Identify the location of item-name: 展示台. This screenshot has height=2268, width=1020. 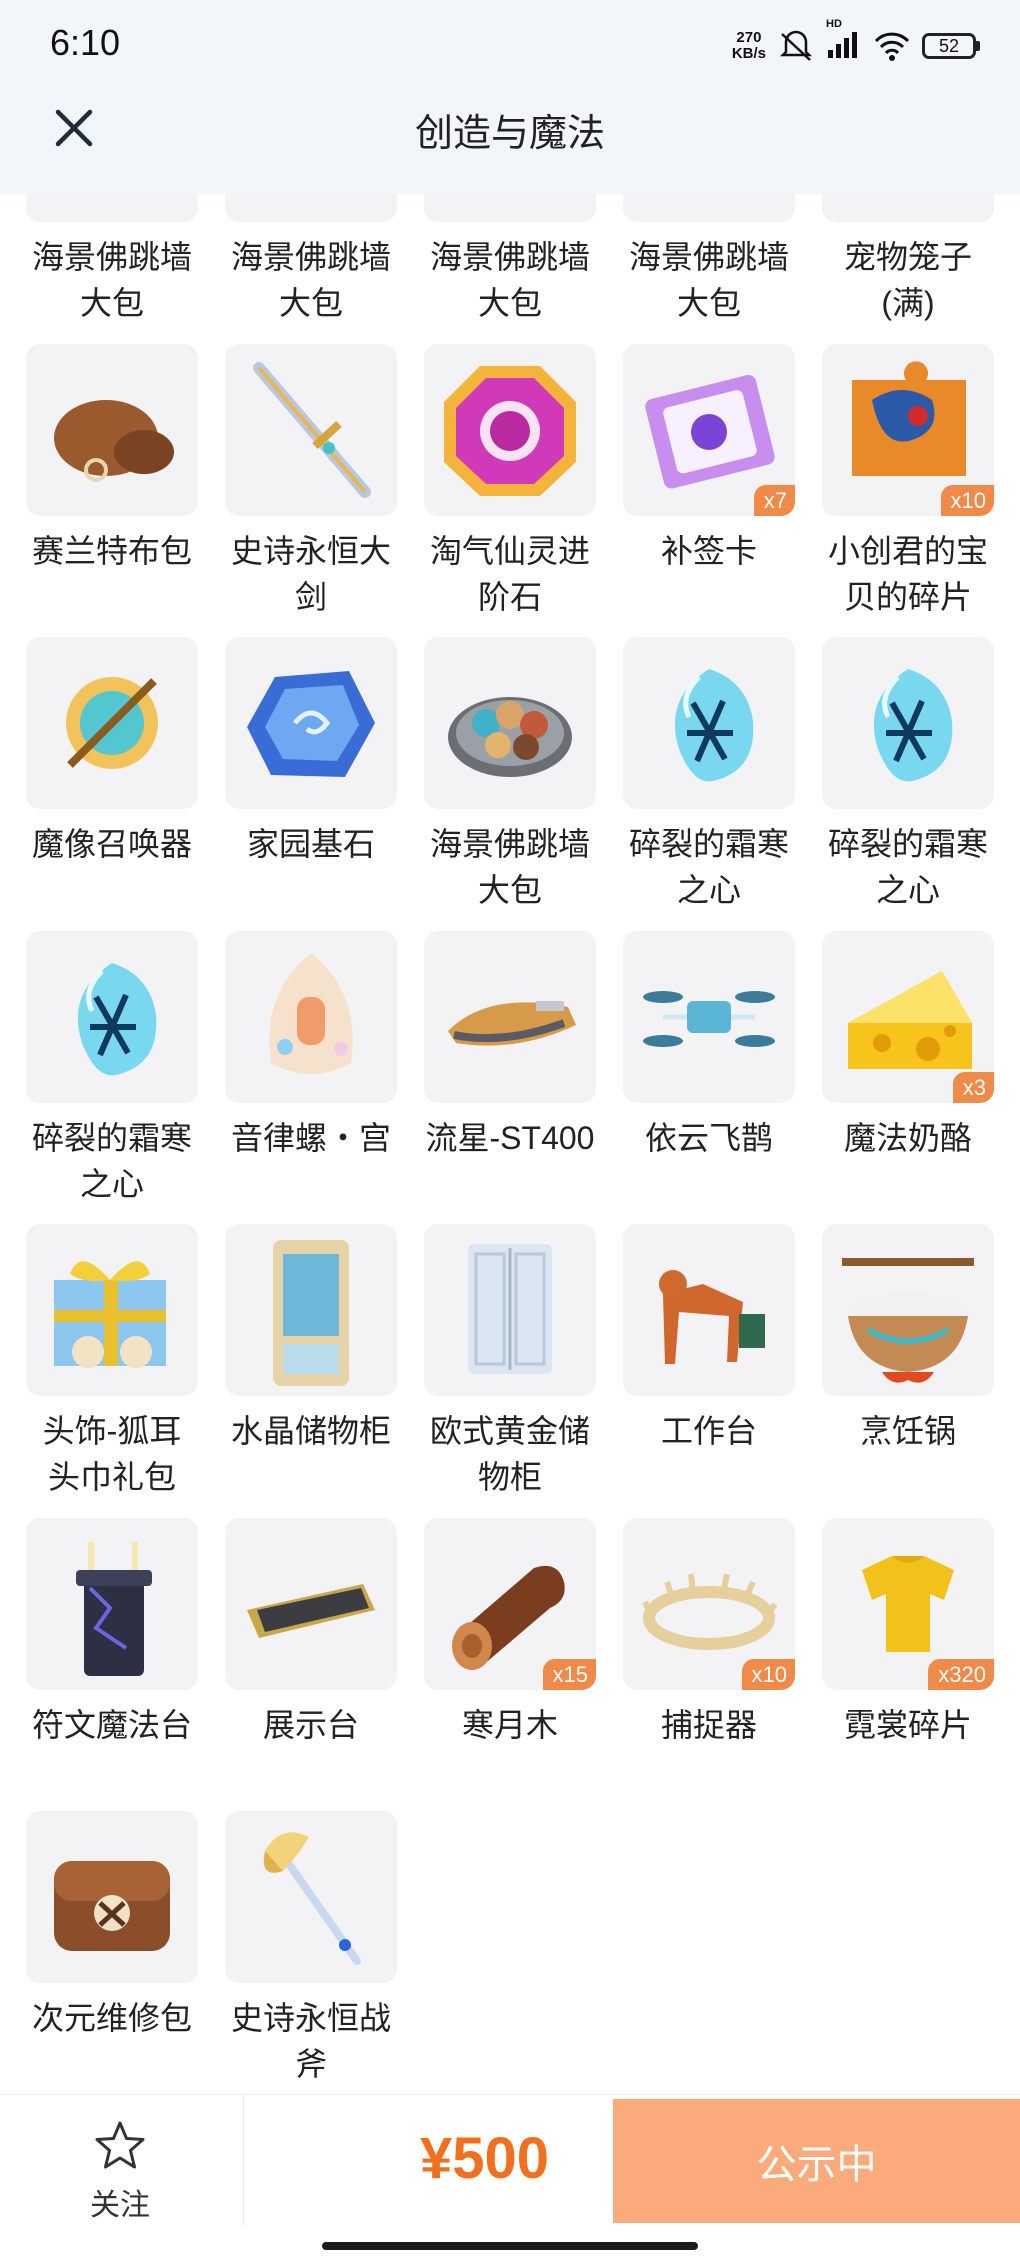
(310, 1724).